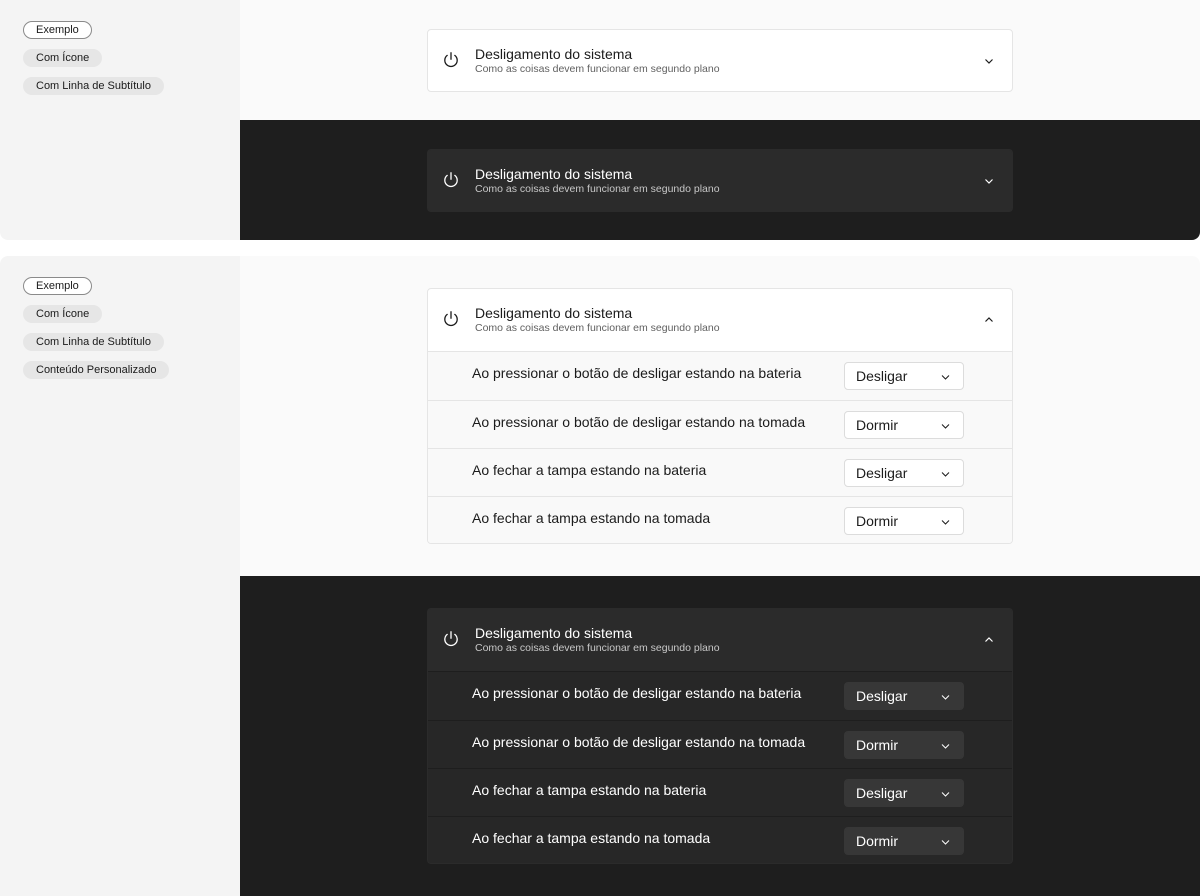 The image size is (1200, 896). Describe the element at coordinates (120, 120) in the screenshot. I see `variant-sidebar: Exemplo Com Ícone Com Linha de Subtítulo` at that location.